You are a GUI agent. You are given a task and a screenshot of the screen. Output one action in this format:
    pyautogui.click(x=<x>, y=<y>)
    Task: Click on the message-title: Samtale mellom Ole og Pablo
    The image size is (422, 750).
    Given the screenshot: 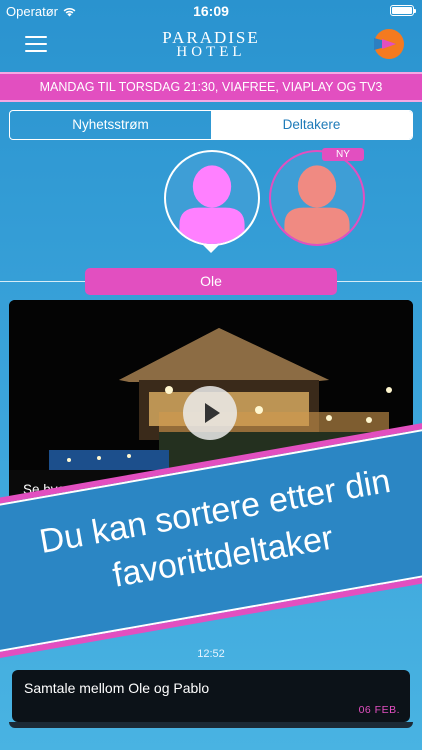 What is the action you would take?
    pyautogui.click(x=117, y=688)
    